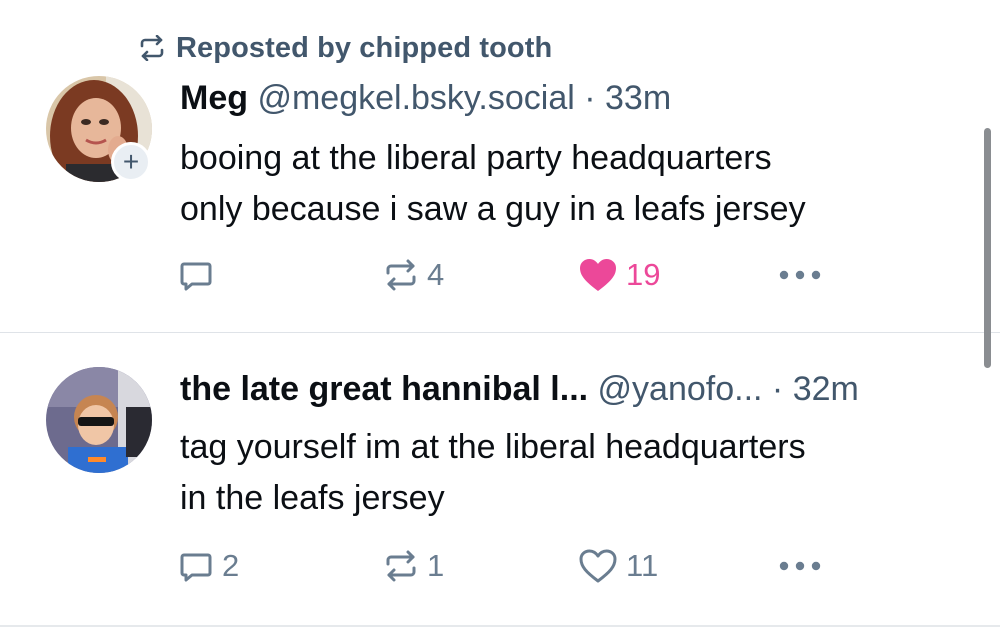  What do you see at coordinates (214, 98) in the screenshot?
I see `author-name: Meg` at bounding box center [214, 98].